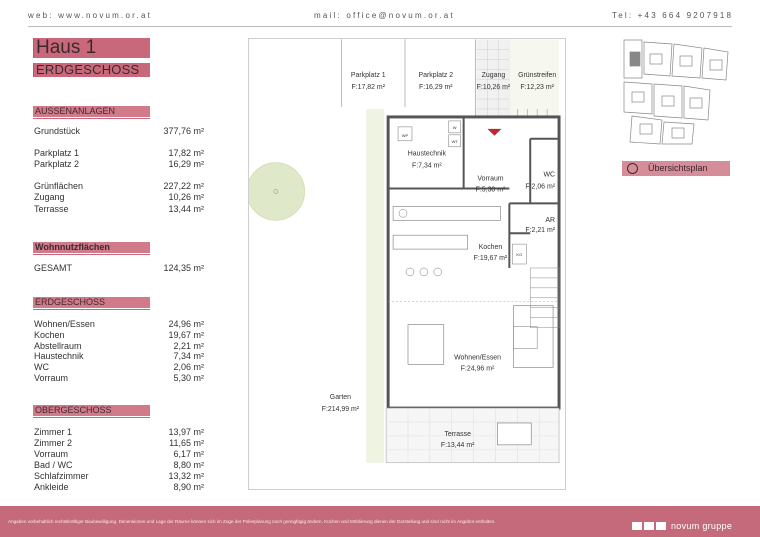 This screenshot has height=537, width=760. I want to click on garten-area: F:214,99 m², so click(341, 409).